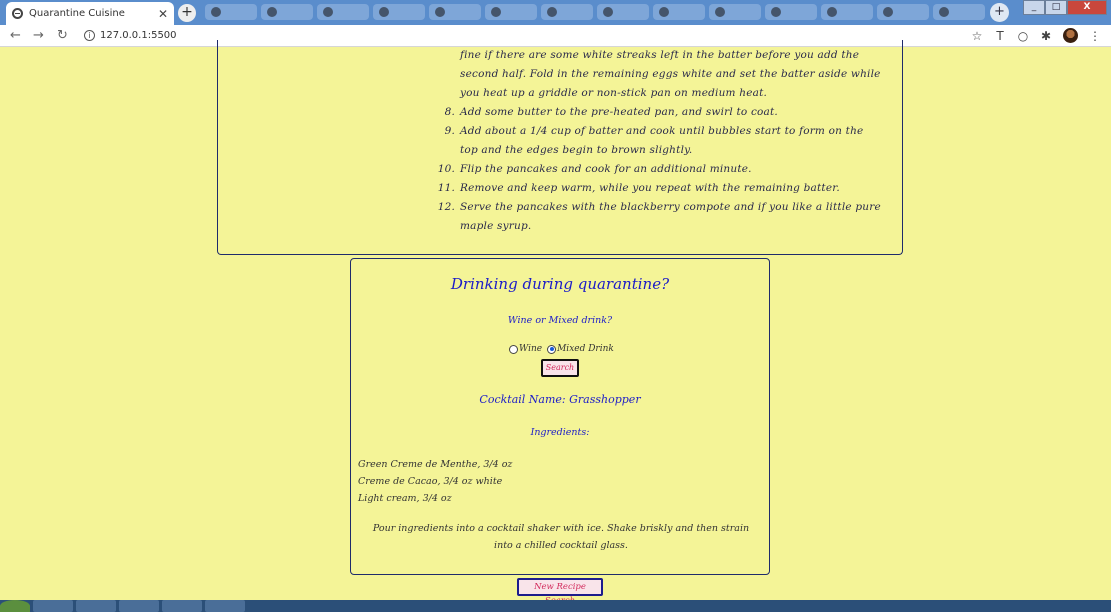 The height and width of the screenshot is (612, 1111). Describe the element at coordinates (187, 13) in the screenshot. I see `new-tab-button: +` at that location.